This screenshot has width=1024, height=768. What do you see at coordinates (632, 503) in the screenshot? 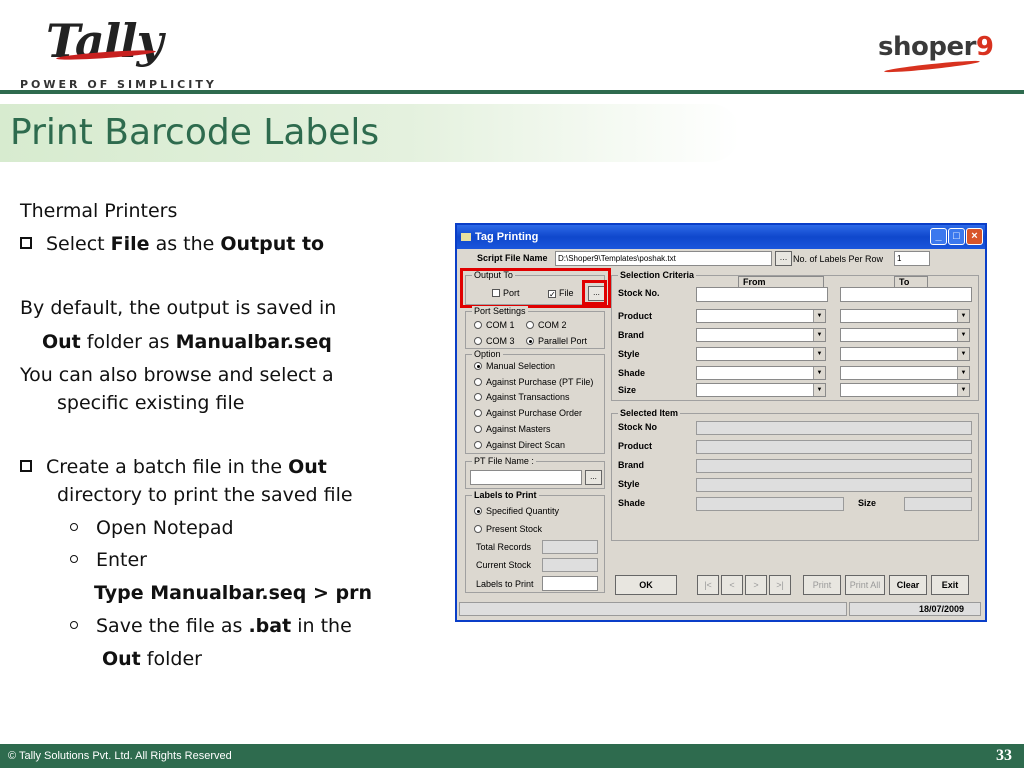
I see `selected-shade-label: Shade` at bounding box center [632, 503].